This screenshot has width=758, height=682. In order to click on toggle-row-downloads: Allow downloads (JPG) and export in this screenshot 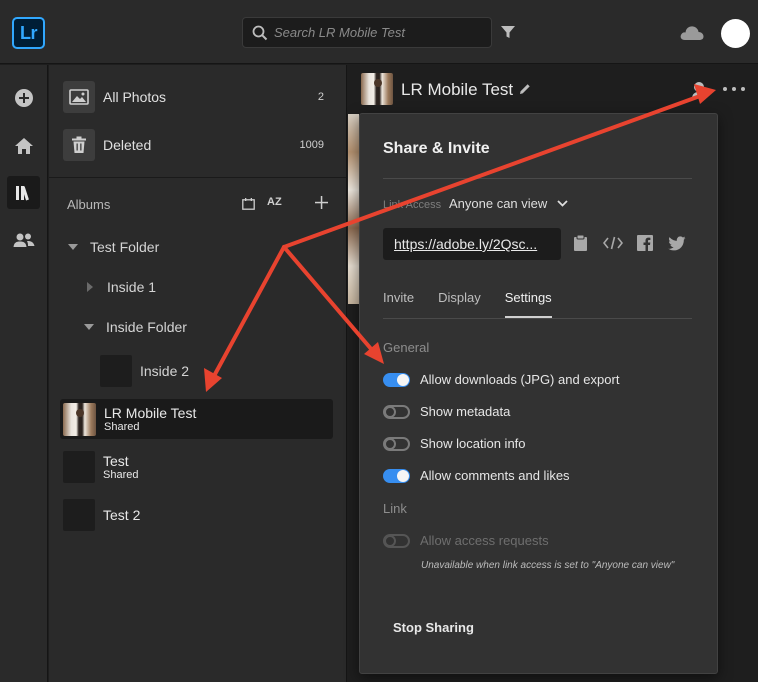, I will do `click(501, 379)`.